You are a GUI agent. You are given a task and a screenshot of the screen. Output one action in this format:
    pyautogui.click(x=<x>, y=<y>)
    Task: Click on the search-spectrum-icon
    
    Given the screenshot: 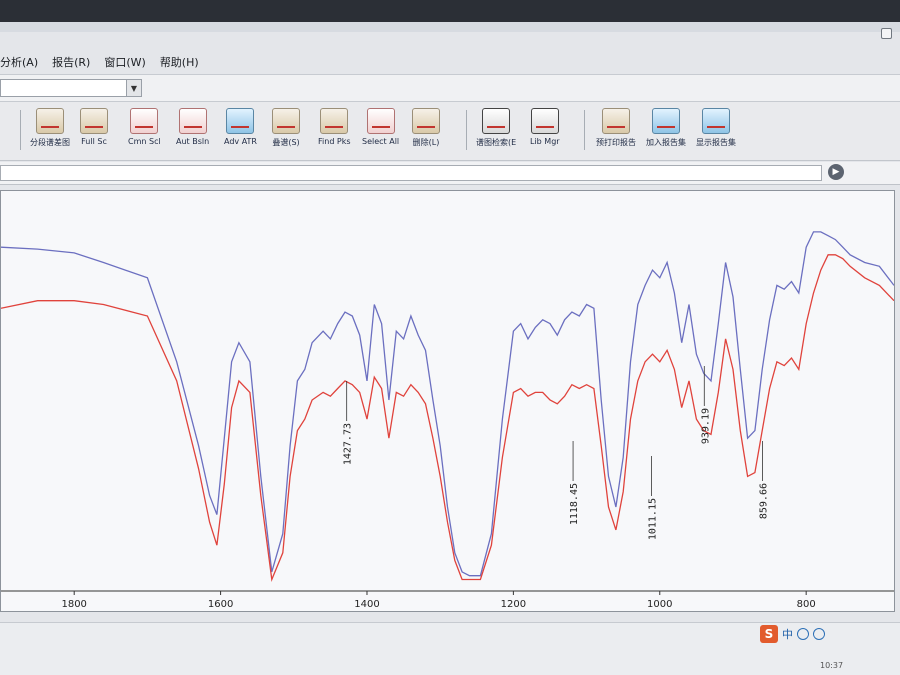 What is the action you would take?
    pyautogui.click(x=496, y=121)
    